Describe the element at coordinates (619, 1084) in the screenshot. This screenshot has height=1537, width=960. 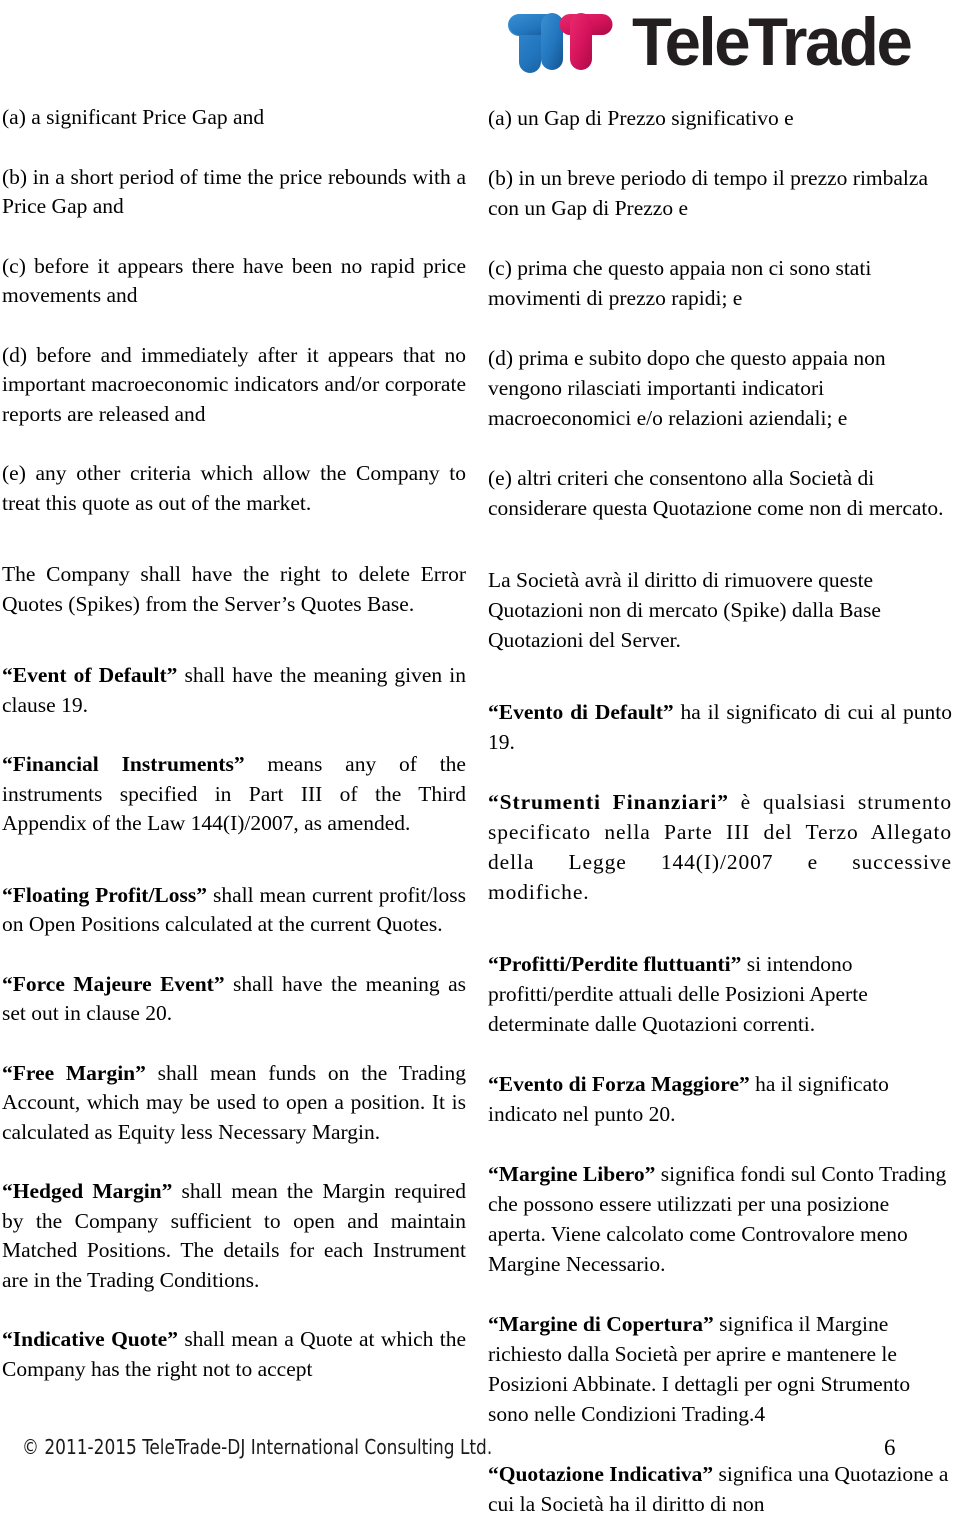
I see `definition-term: “Evento di Forza Maggiore”` at that location.